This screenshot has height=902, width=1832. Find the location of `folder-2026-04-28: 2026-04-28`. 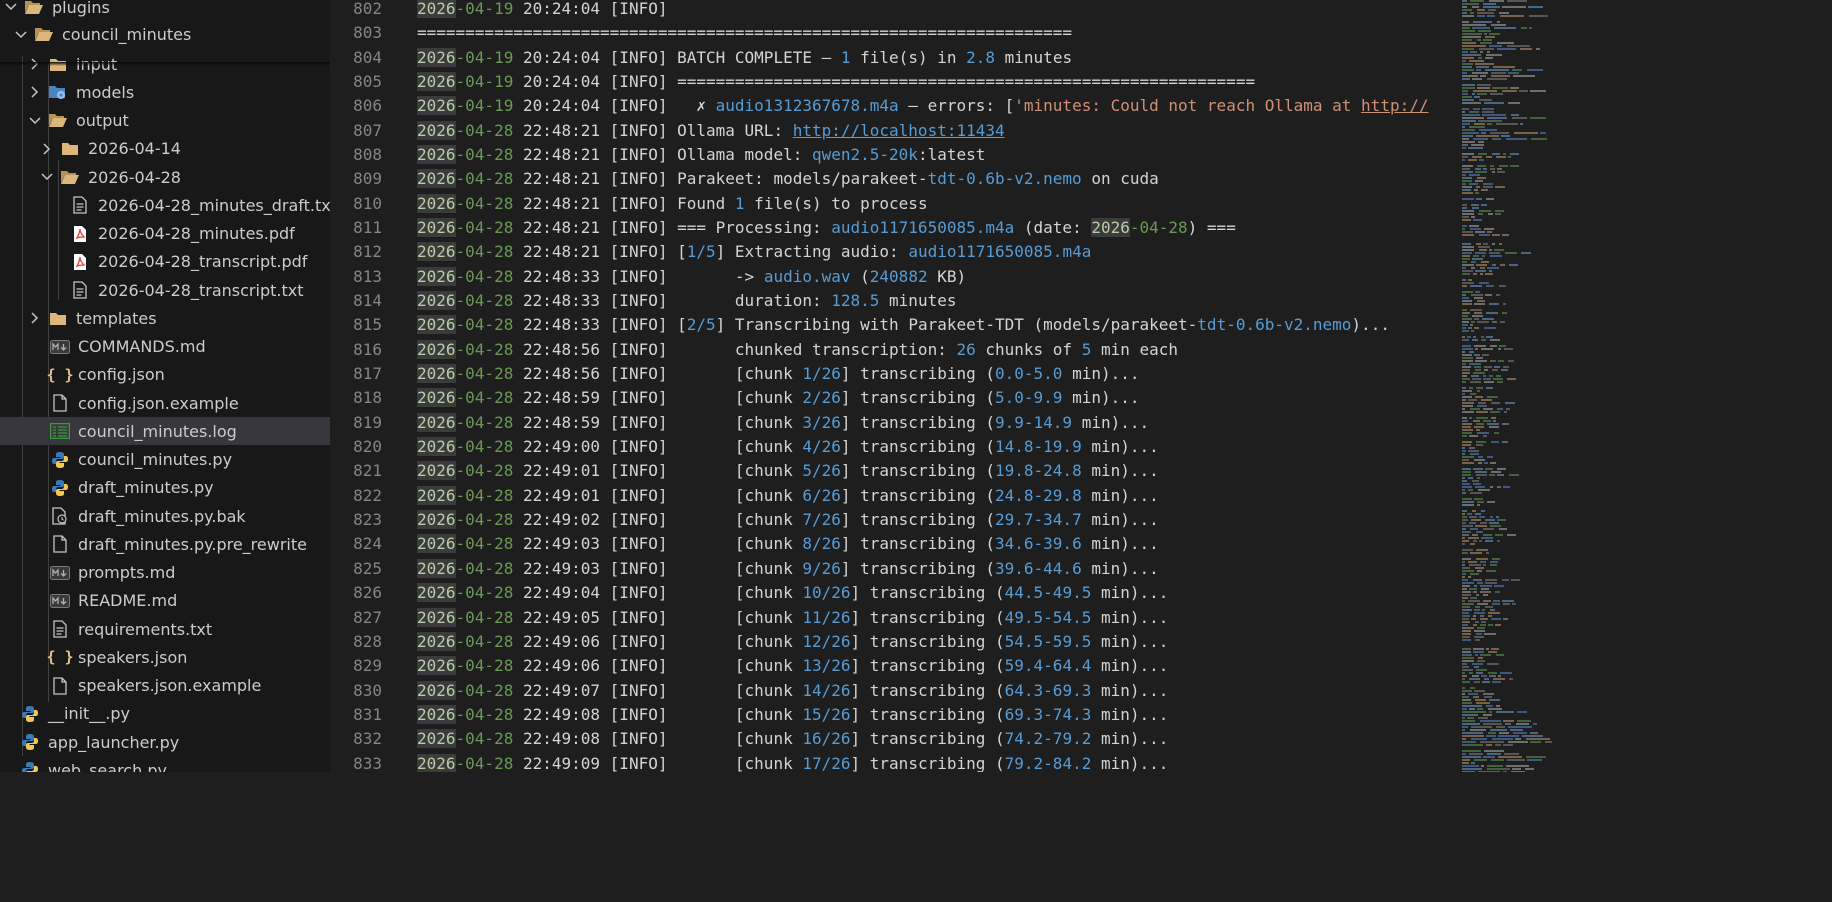

folder-2026-04-28: 2026-04-28 is located at coordinates (165, 177).